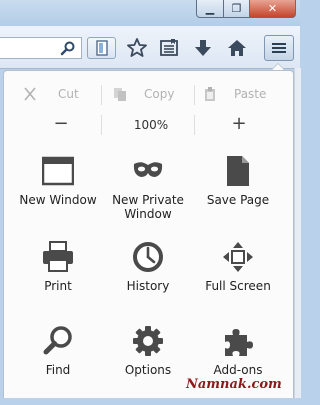  Describe the element at coordinates (150, 47) in the screenshot. I see `navigation-toolbar` at that location.